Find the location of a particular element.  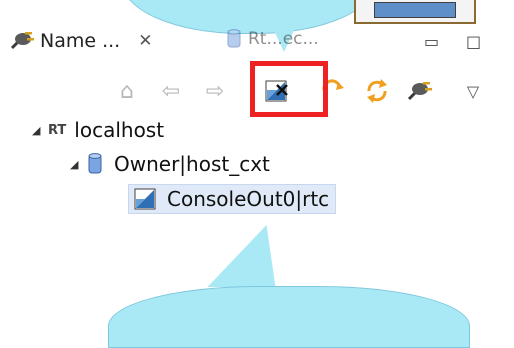

tree-node-label: localhost is located at coordinates (119, 130).